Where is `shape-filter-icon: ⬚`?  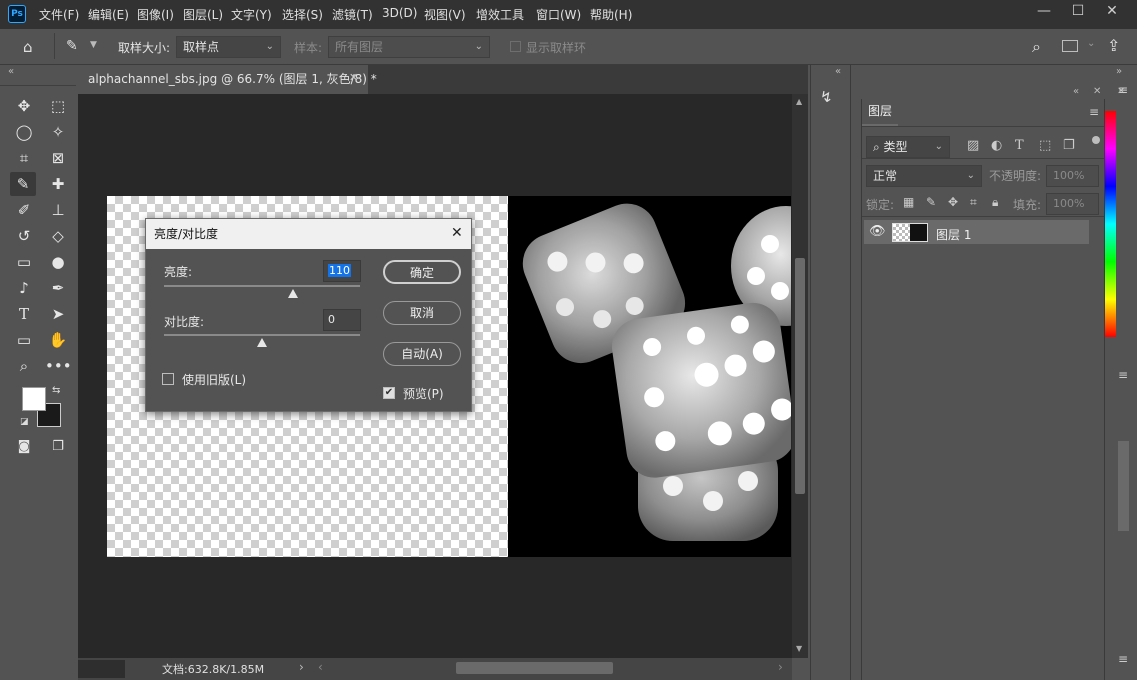
shape-filter-icon: ⬚ is located at coordinates (1045, 145).